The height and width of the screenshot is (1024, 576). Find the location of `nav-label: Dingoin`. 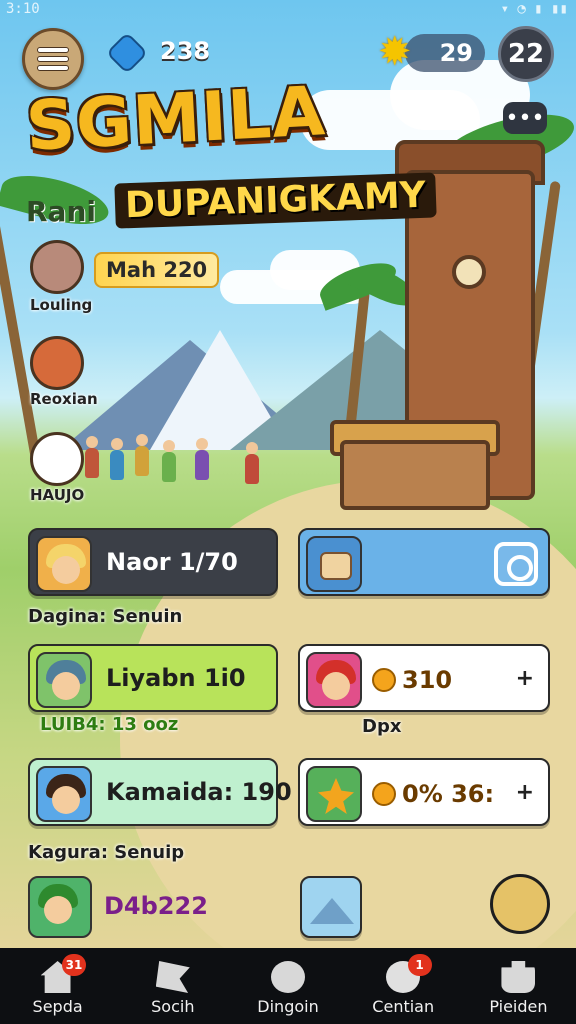

nav-label: Dingoin is located at coordinates (288, 1006).